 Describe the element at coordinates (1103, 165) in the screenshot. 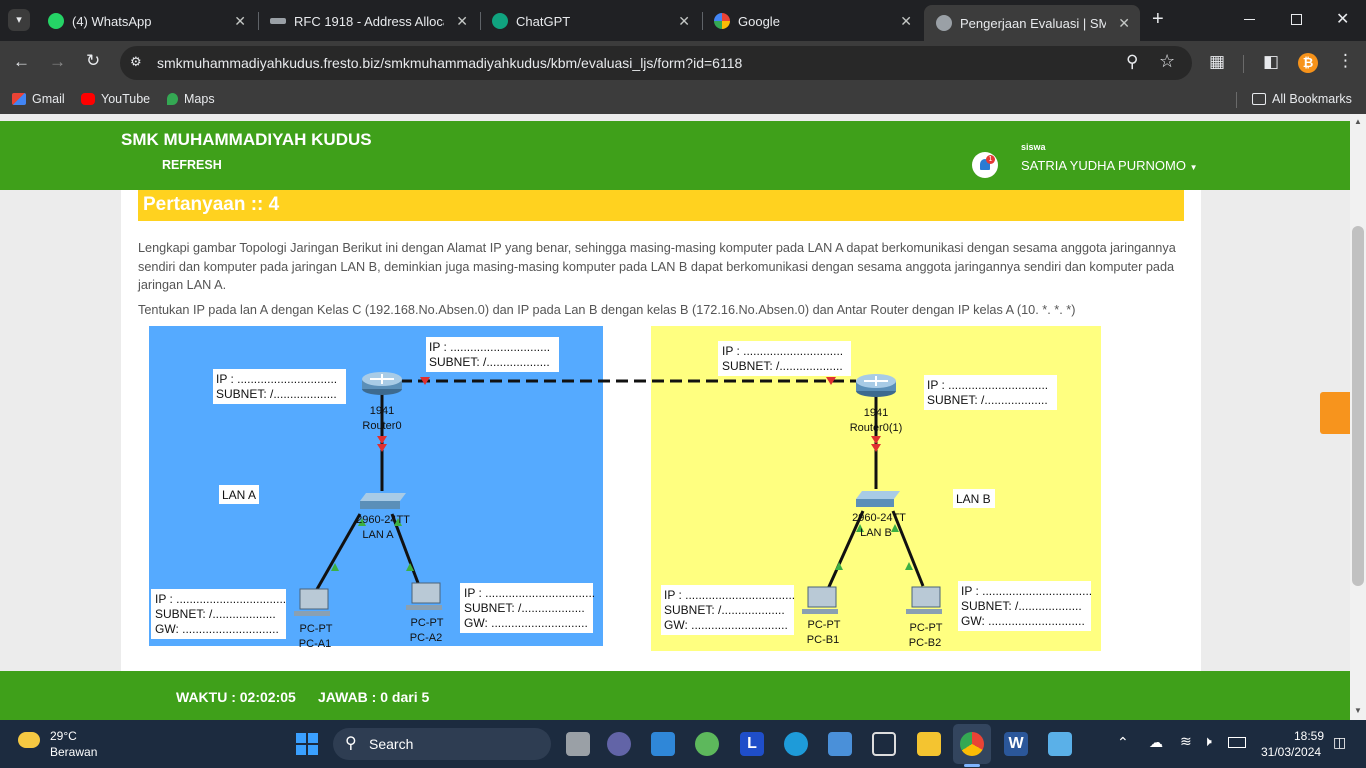

I see `user-name: SATRIA YUDHA PURNOMO` at that location.